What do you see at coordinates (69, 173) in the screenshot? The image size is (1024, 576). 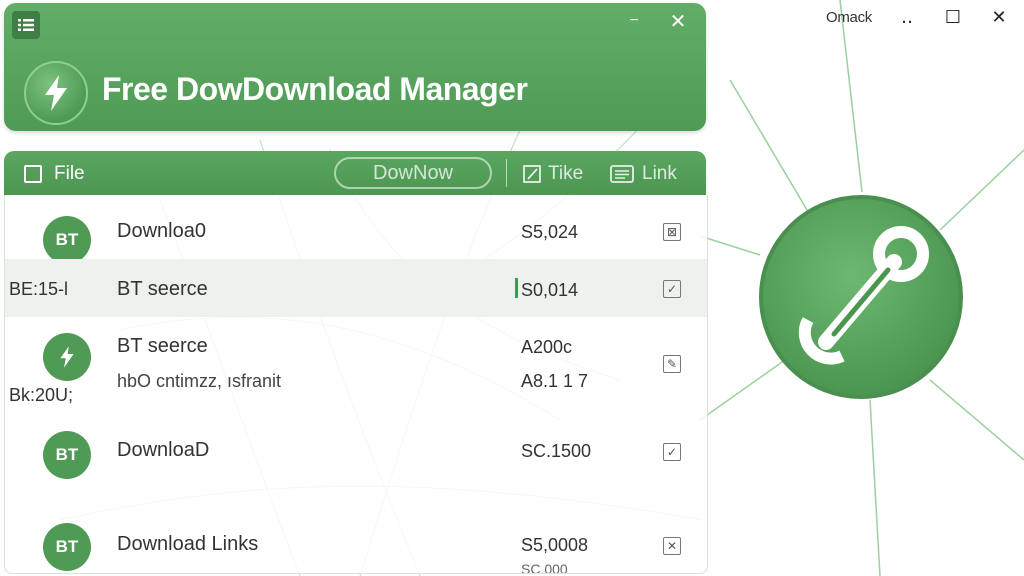 I see `file-label: File` at bounding box center [69, 173].